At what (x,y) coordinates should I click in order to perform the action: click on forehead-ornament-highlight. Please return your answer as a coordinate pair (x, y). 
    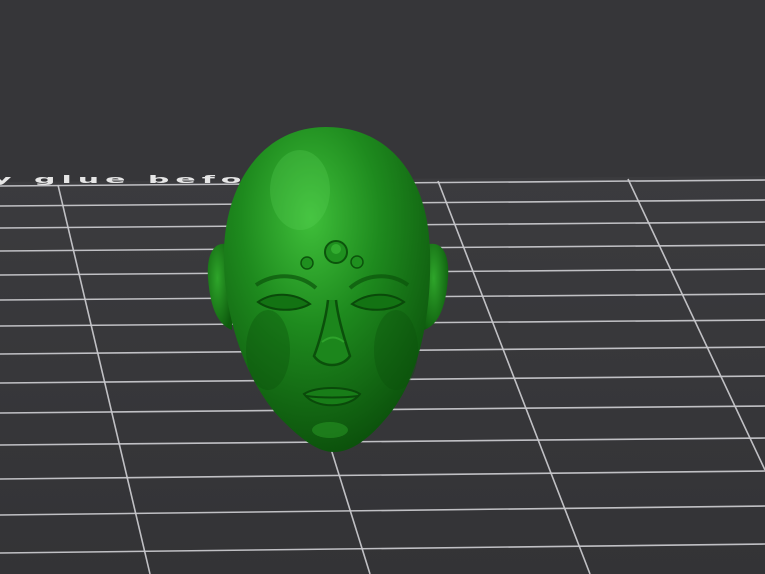
    Looking at the image, I should click on (336, 249).